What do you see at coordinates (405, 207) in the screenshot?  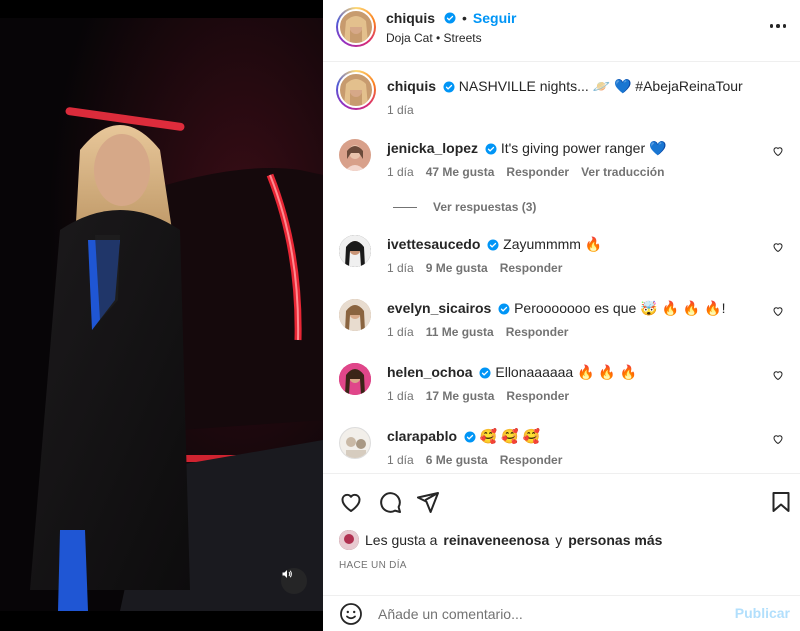 I see `replies-divider` at bounding box center [405, 207].